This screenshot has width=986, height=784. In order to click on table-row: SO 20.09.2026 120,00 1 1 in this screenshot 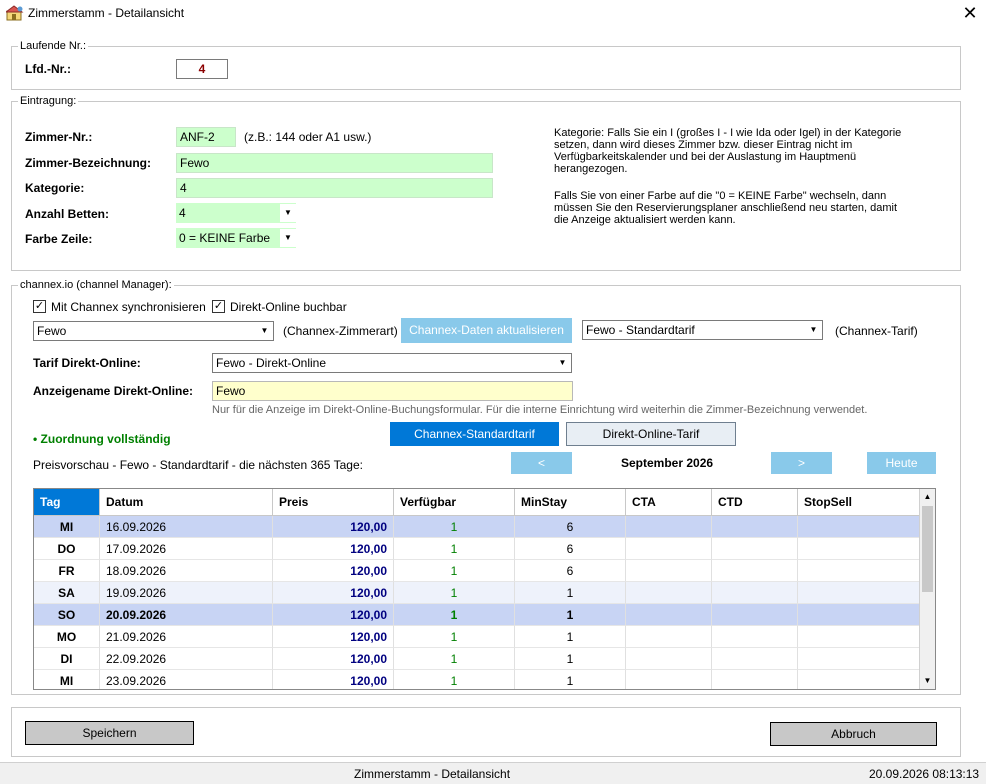, I will do `click(477, 615)`.